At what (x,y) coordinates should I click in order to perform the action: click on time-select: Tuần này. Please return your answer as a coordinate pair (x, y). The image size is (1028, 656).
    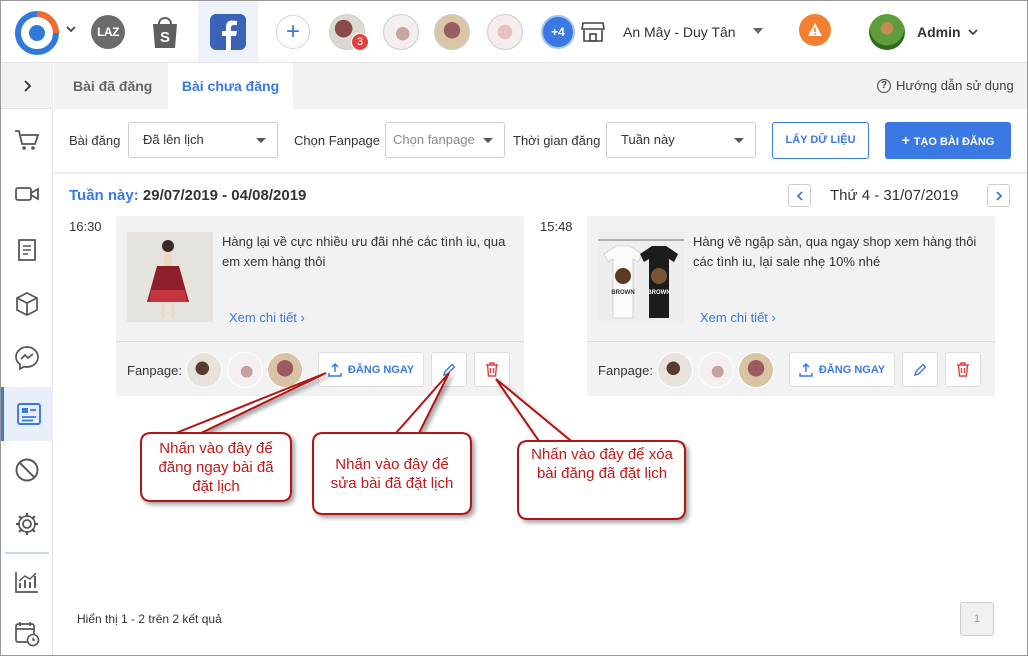
    Looking at the image, I should click on (681, 140).